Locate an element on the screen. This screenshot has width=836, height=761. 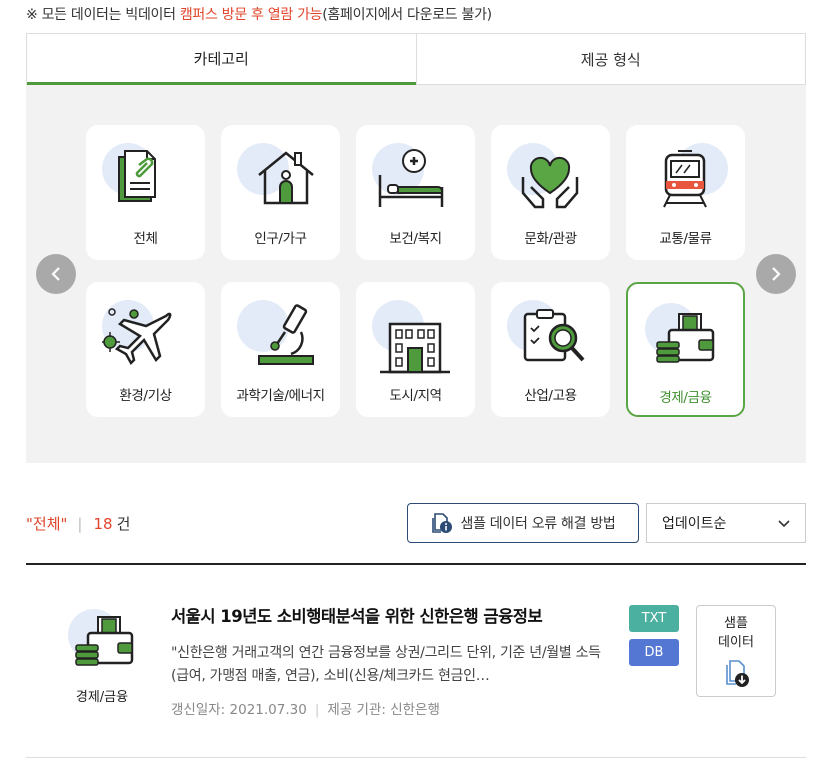
train-icon is located at coordinates (685, 179).